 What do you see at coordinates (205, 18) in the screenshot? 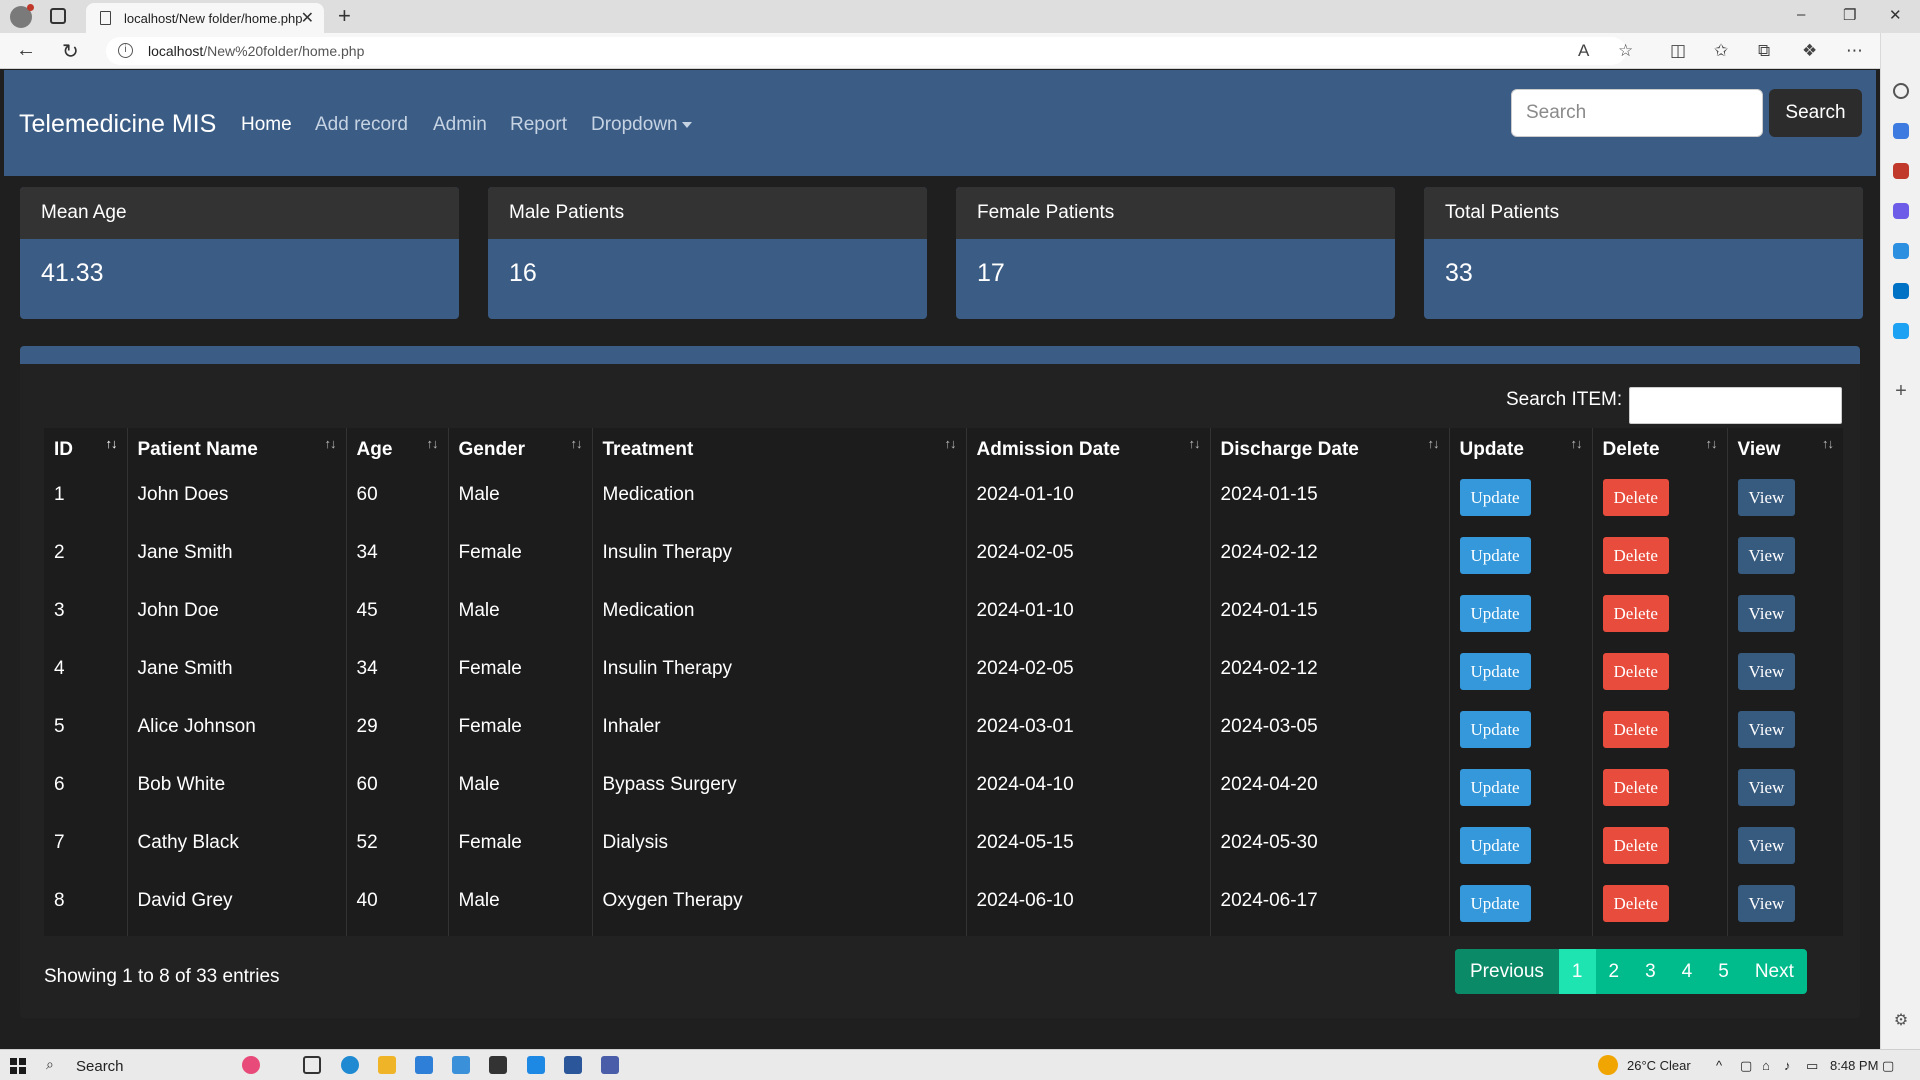
I see `browser-tab: localhost/New folder/home.php ✕` at bounding box center [205, 18].